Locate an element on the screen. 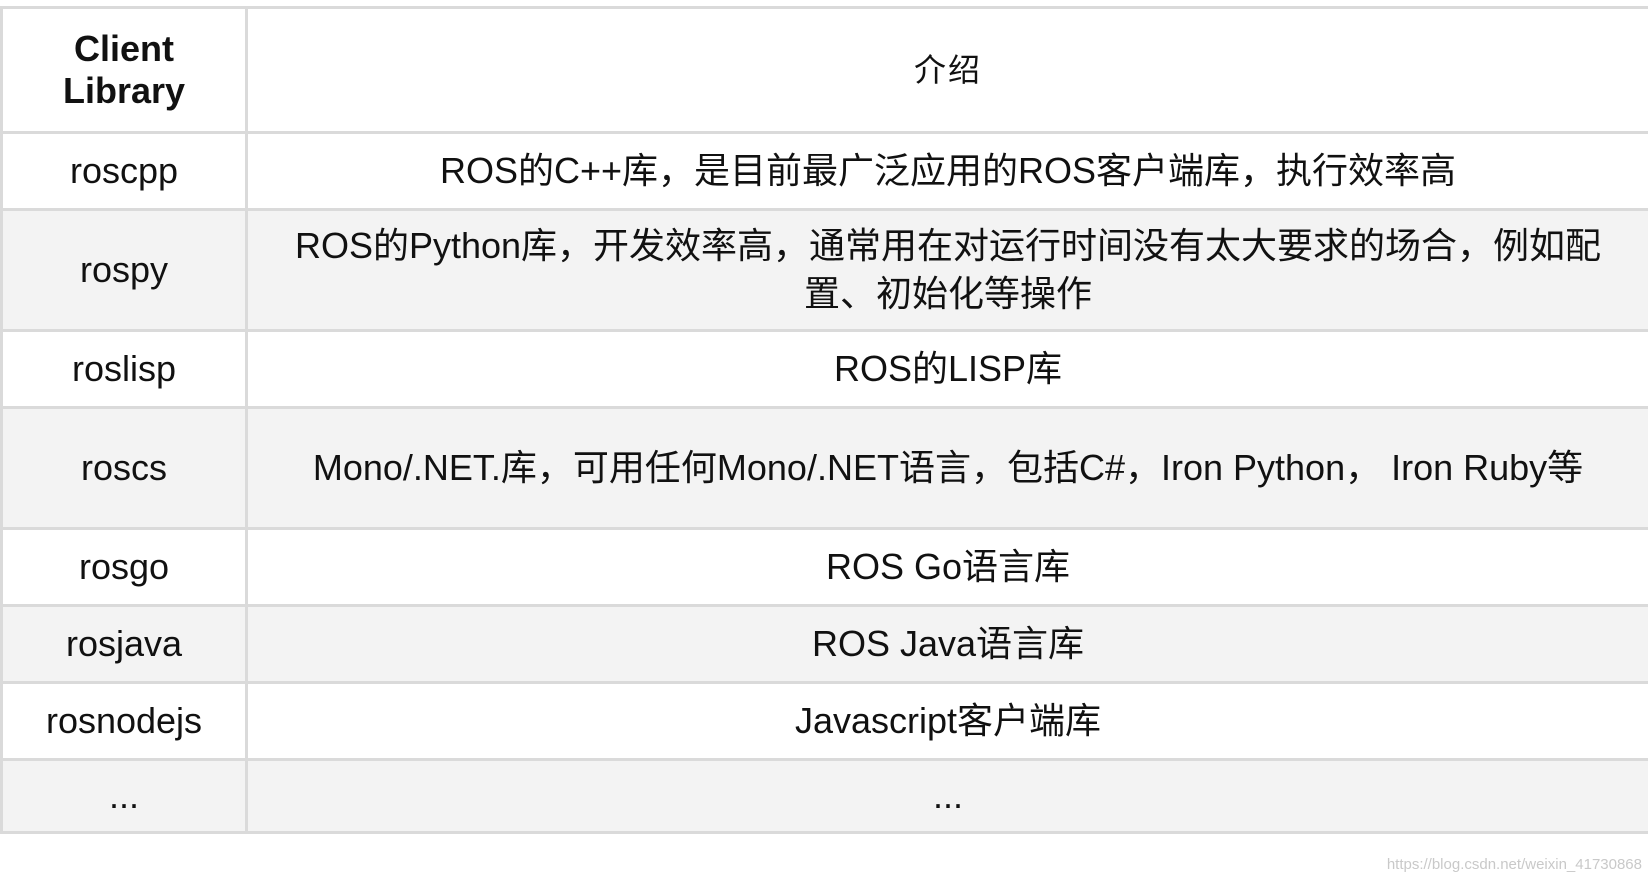 This screenshot has width=1648, height=879. library-description-cell: ROS的LISP库 is located at coordinates (946, 369).